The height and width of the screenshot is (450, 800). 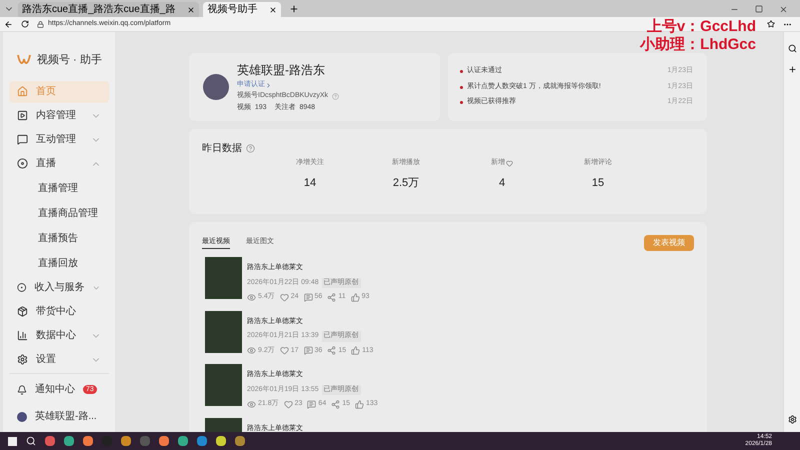 I want to click on browser-tab: 路浩东cue直播_路浩东cue直播_路, so click(x=109, y=9).